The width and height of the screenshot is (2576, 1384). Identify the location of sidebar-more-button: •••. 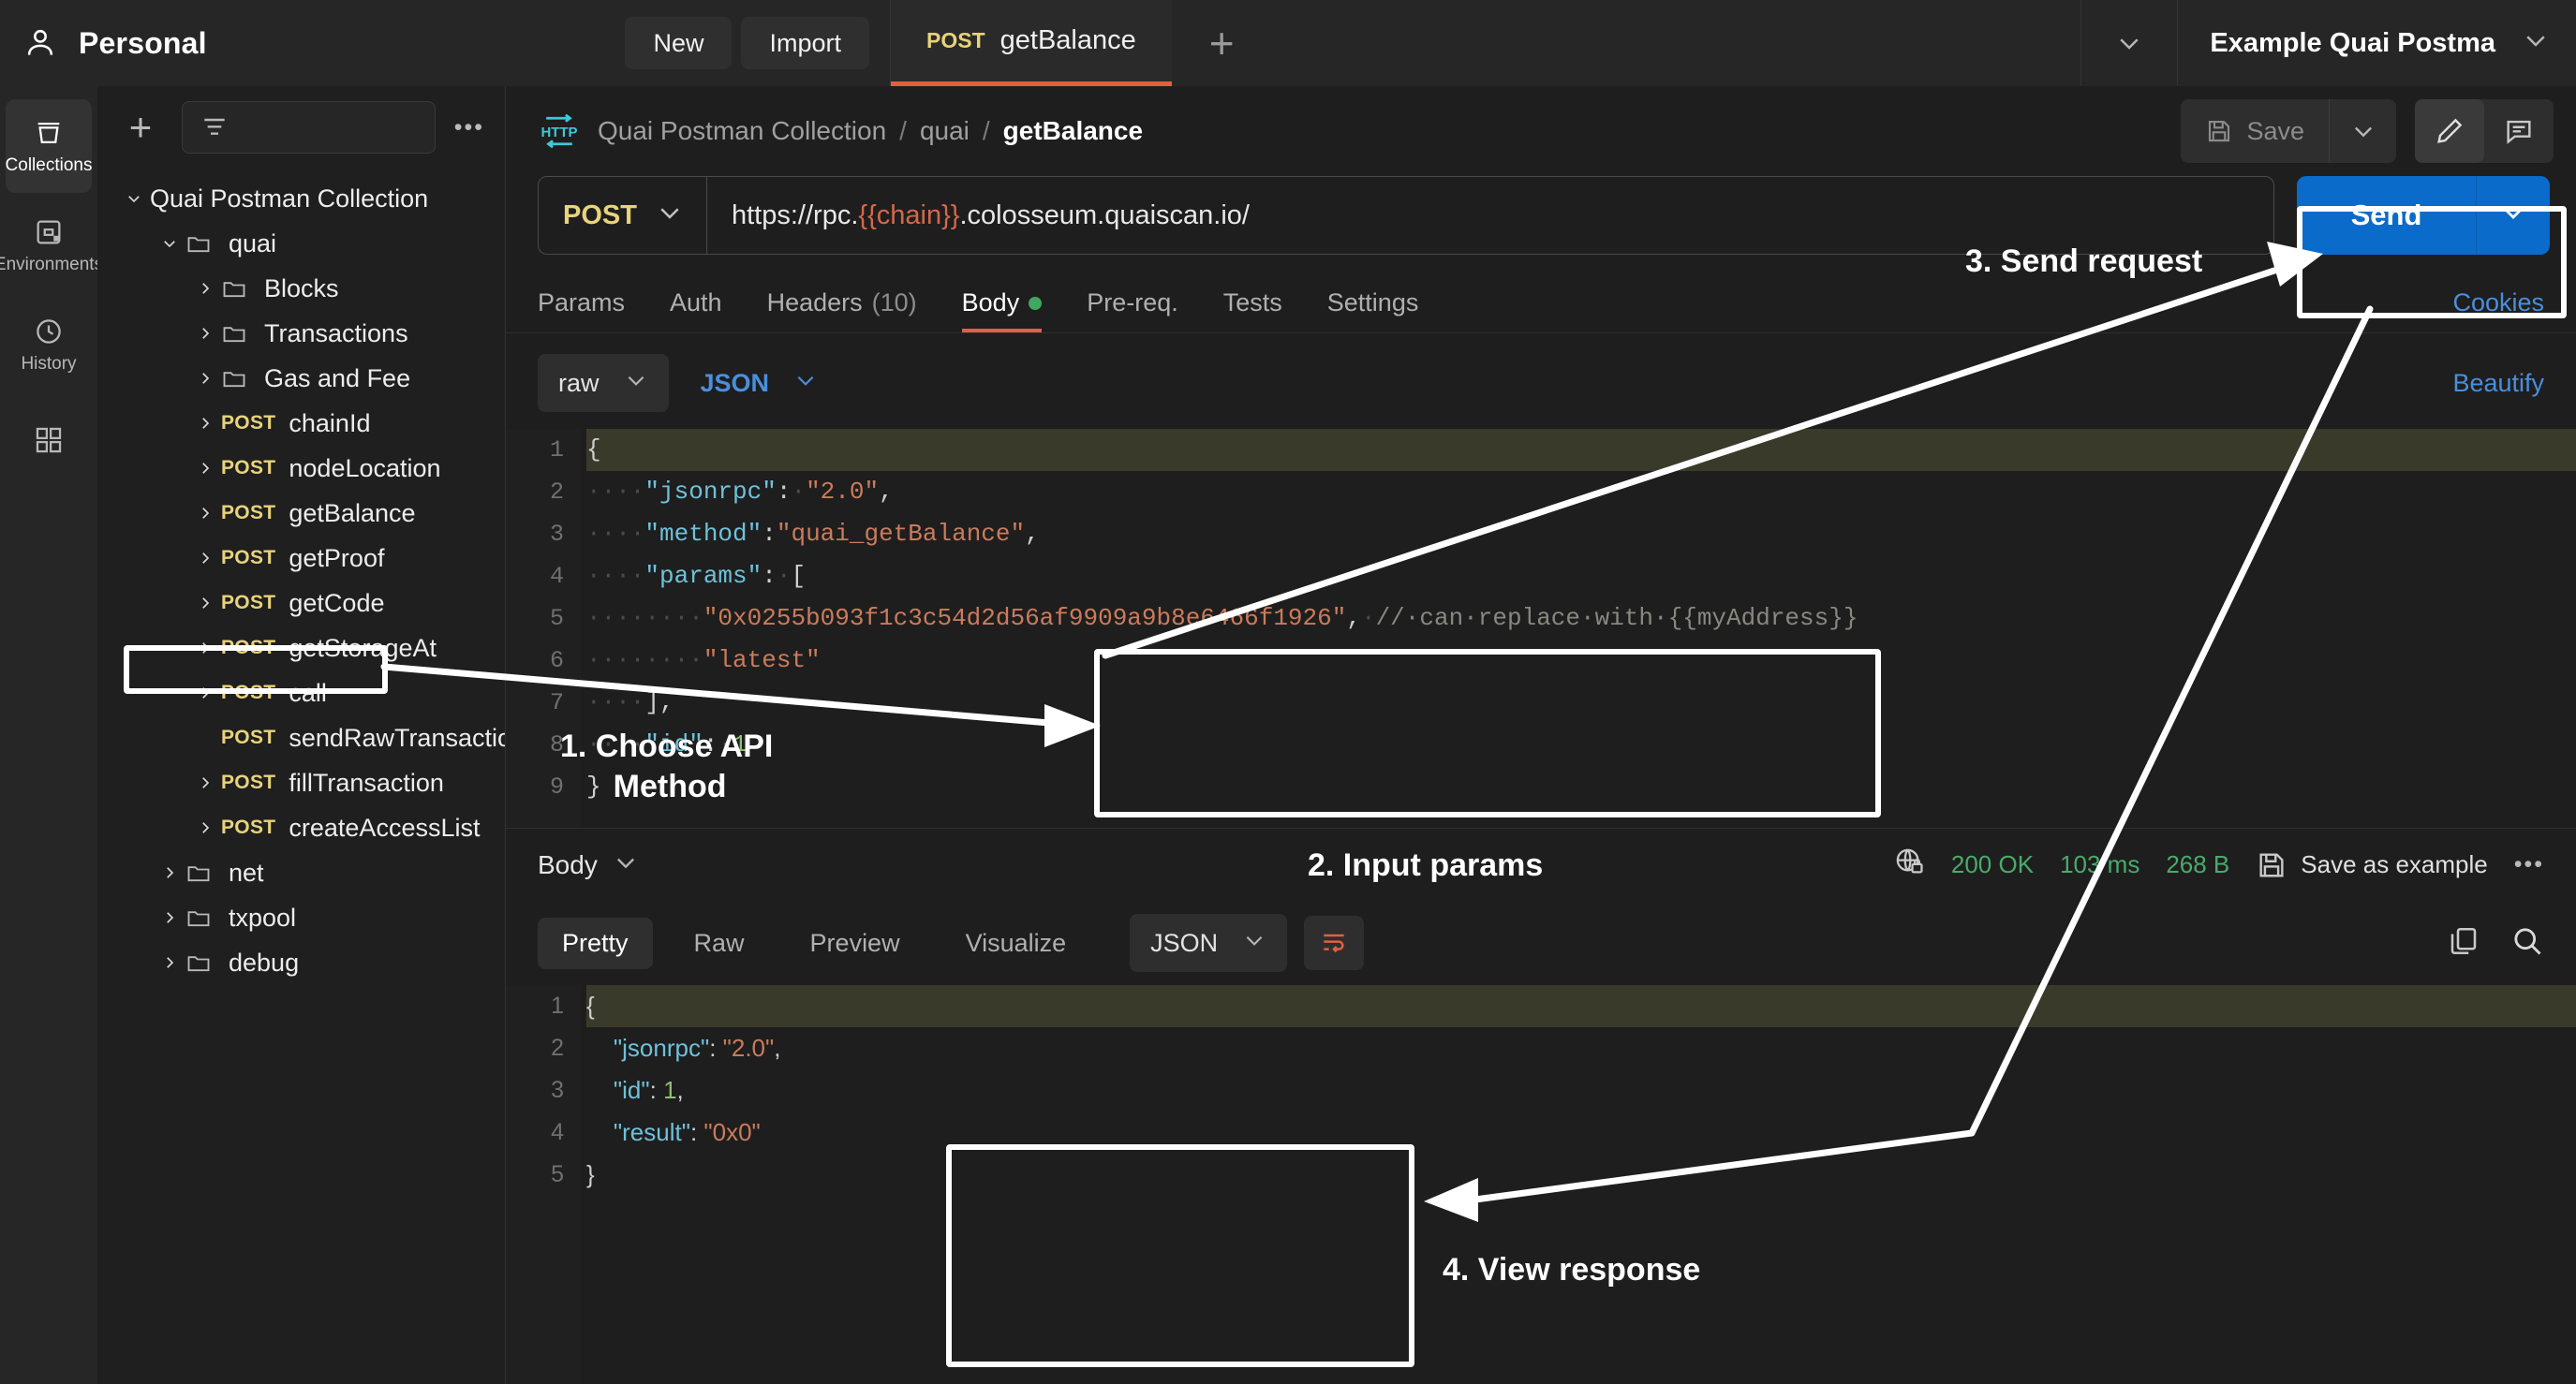
(469, 127).